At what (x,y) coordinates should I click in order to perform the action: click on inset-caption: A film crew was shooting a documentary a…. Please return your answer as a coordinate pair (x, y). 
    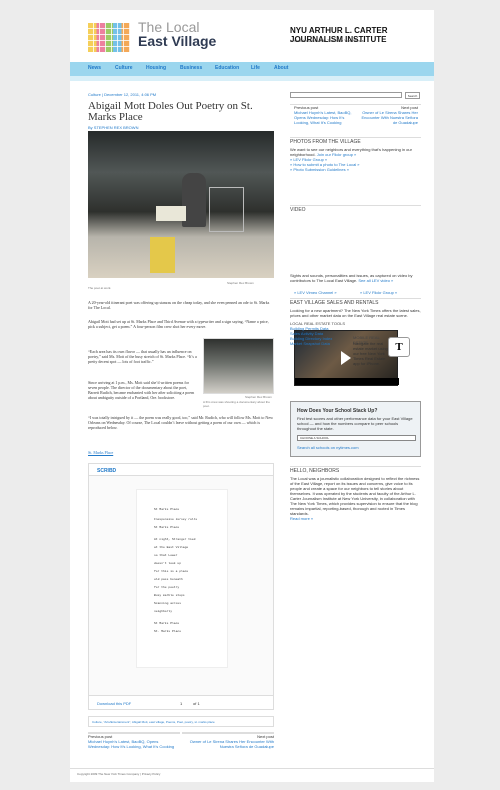
    Looking at the image, I should click on (236, 404).